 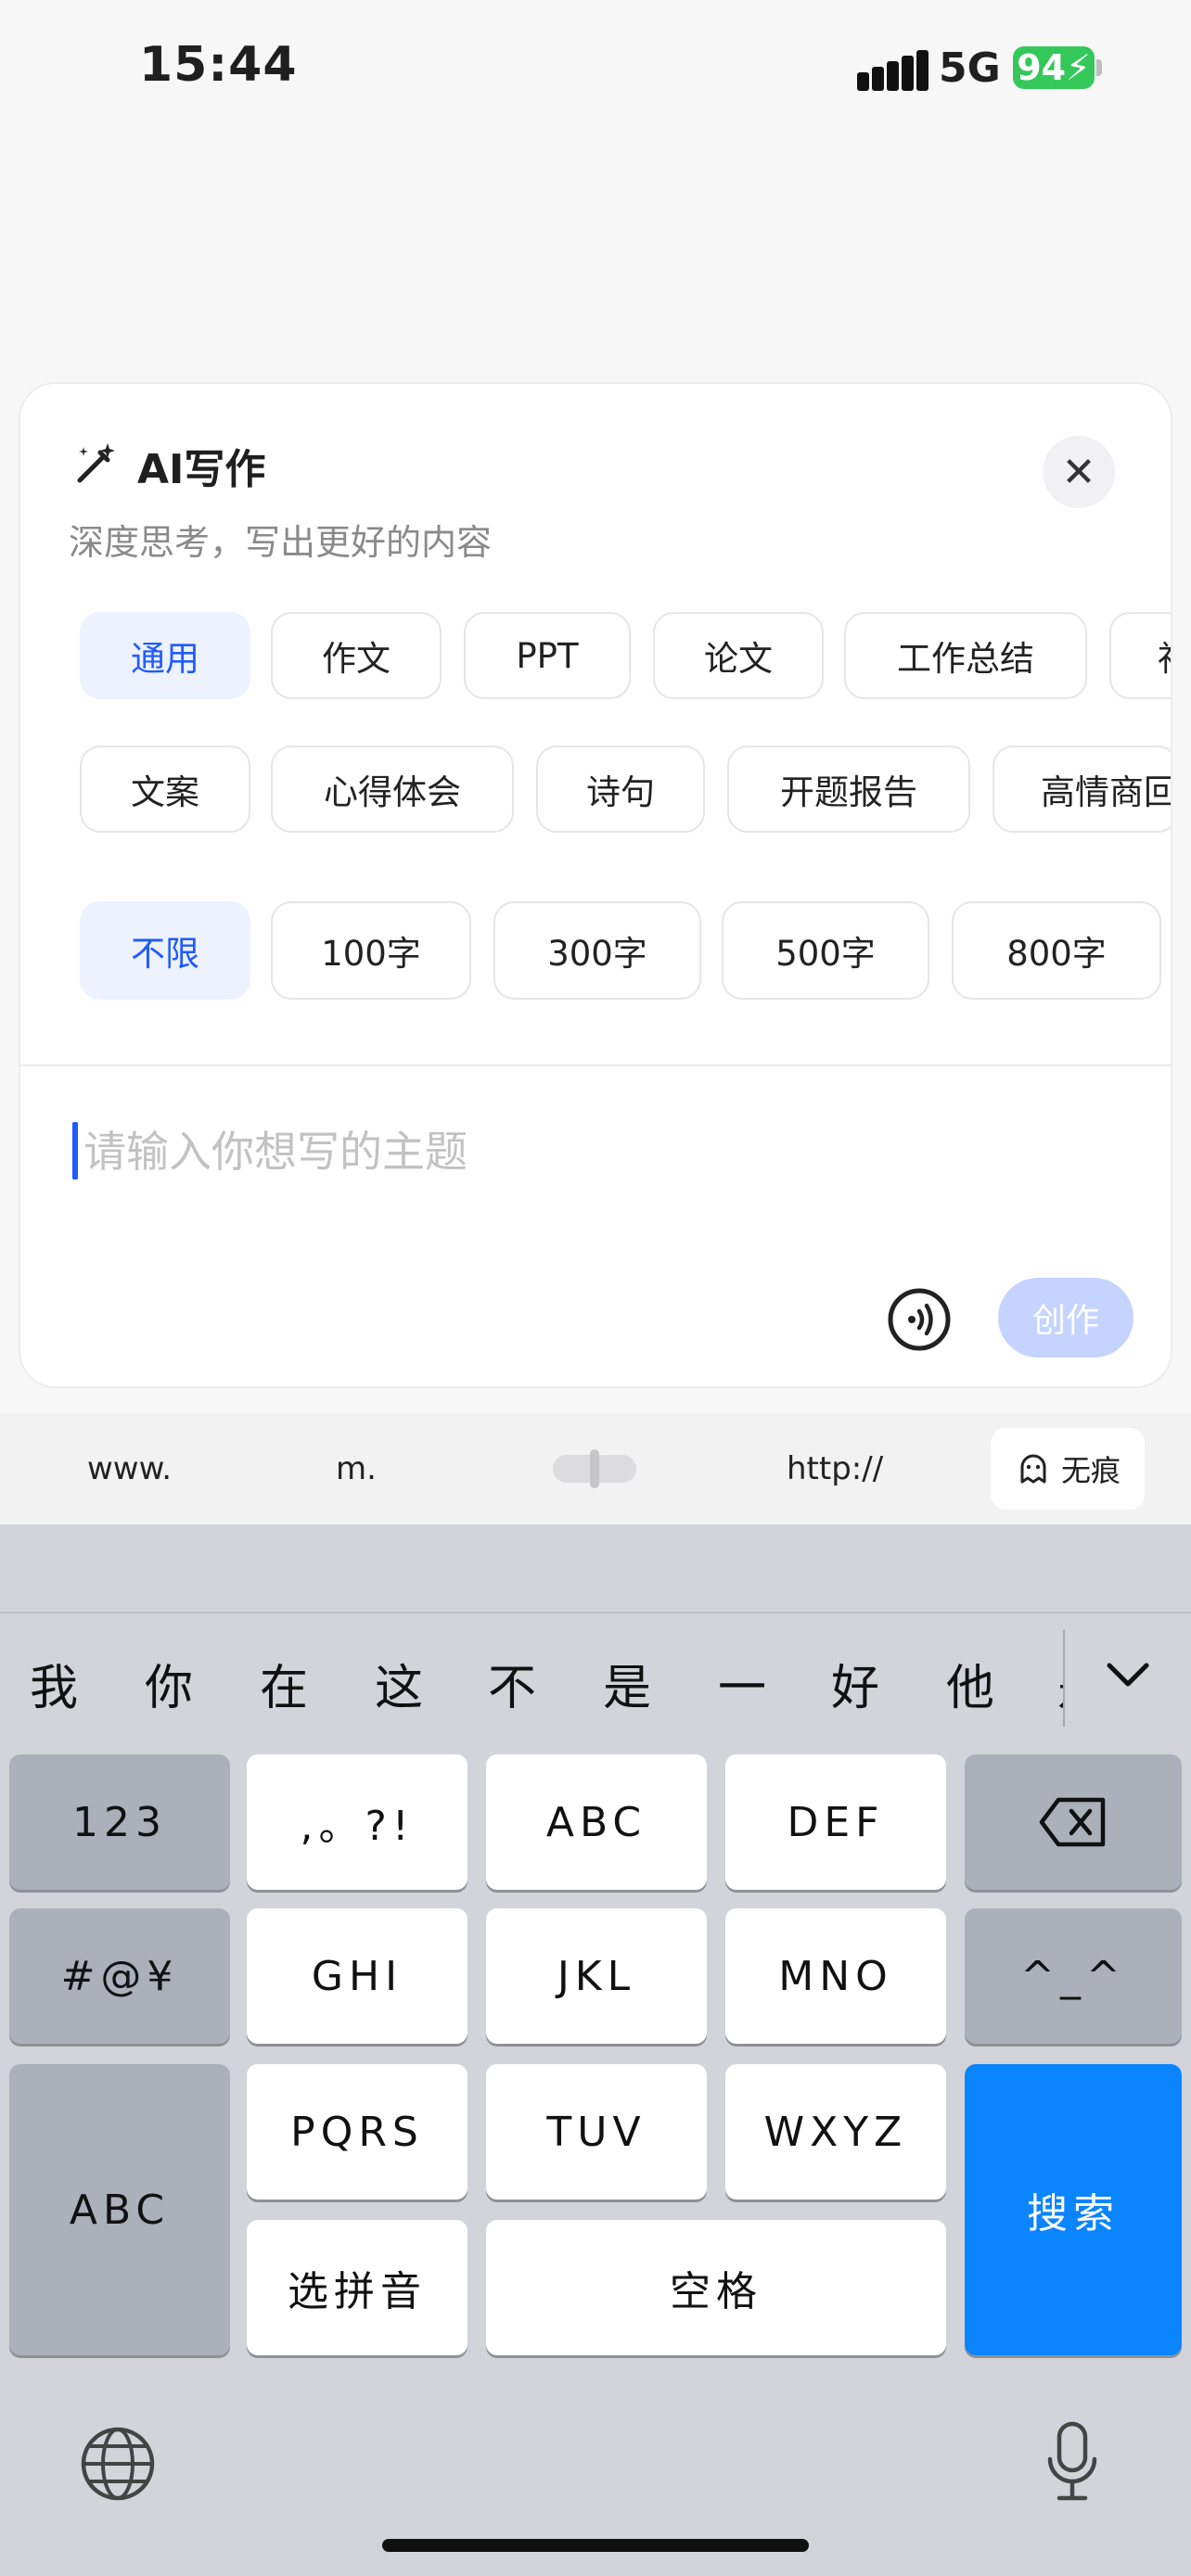 I want to click on candidate-word: 一, so click(x=742, y=1684).